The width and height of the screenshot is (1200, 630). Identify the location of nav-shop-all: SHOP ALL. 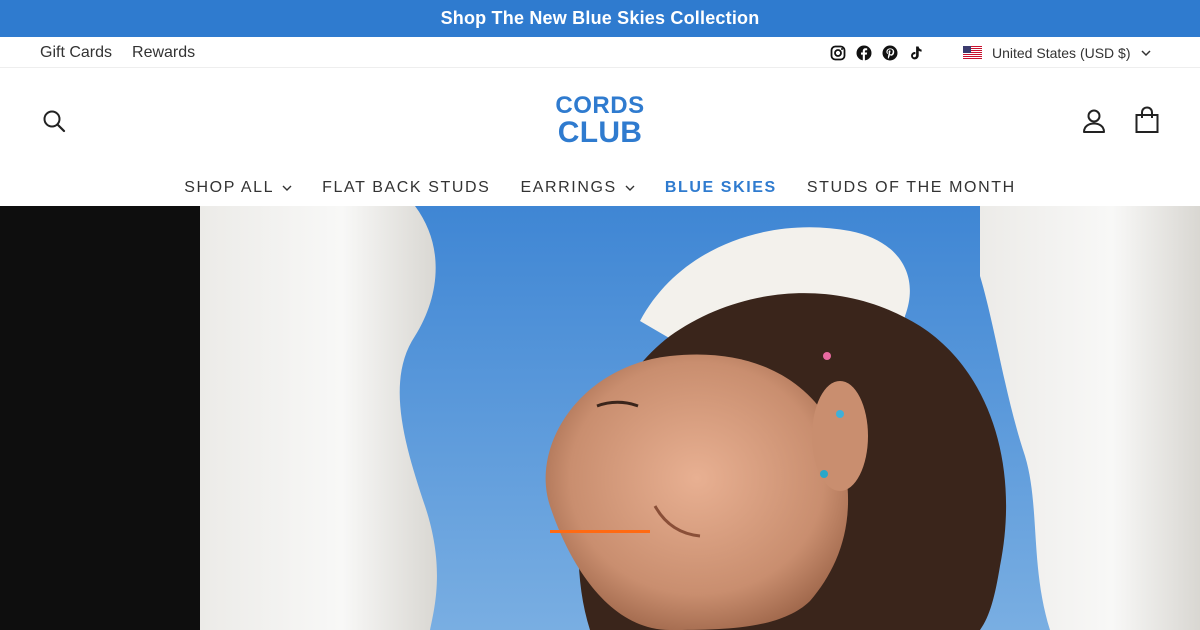
(238, 188).